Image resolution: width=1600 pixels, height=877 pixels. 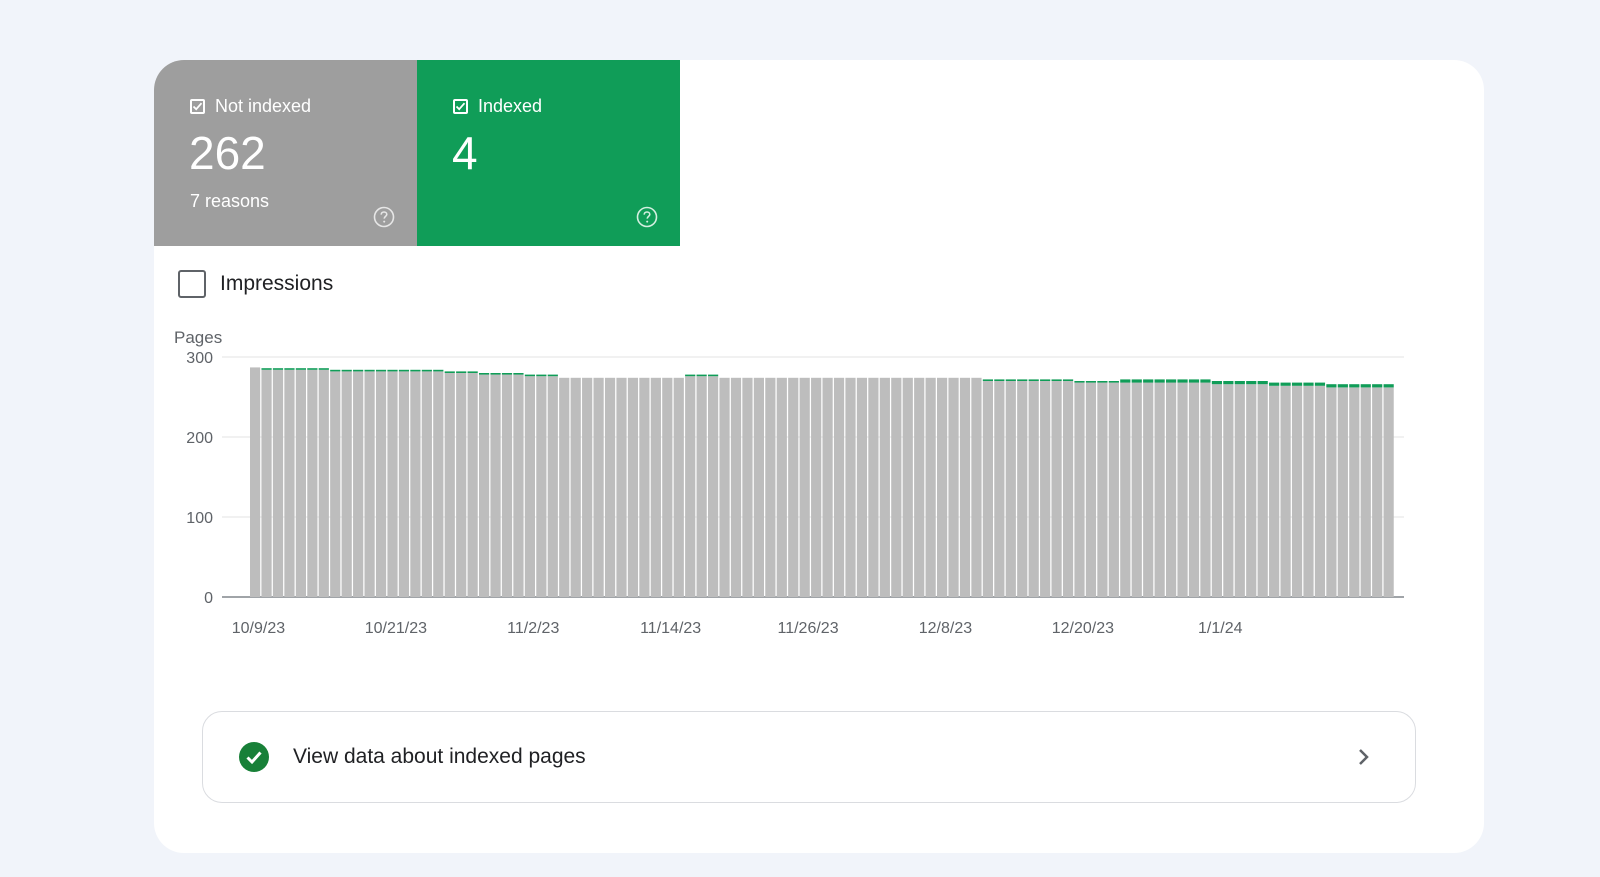 I want to click on check-icon, so click(x=460, y=106).